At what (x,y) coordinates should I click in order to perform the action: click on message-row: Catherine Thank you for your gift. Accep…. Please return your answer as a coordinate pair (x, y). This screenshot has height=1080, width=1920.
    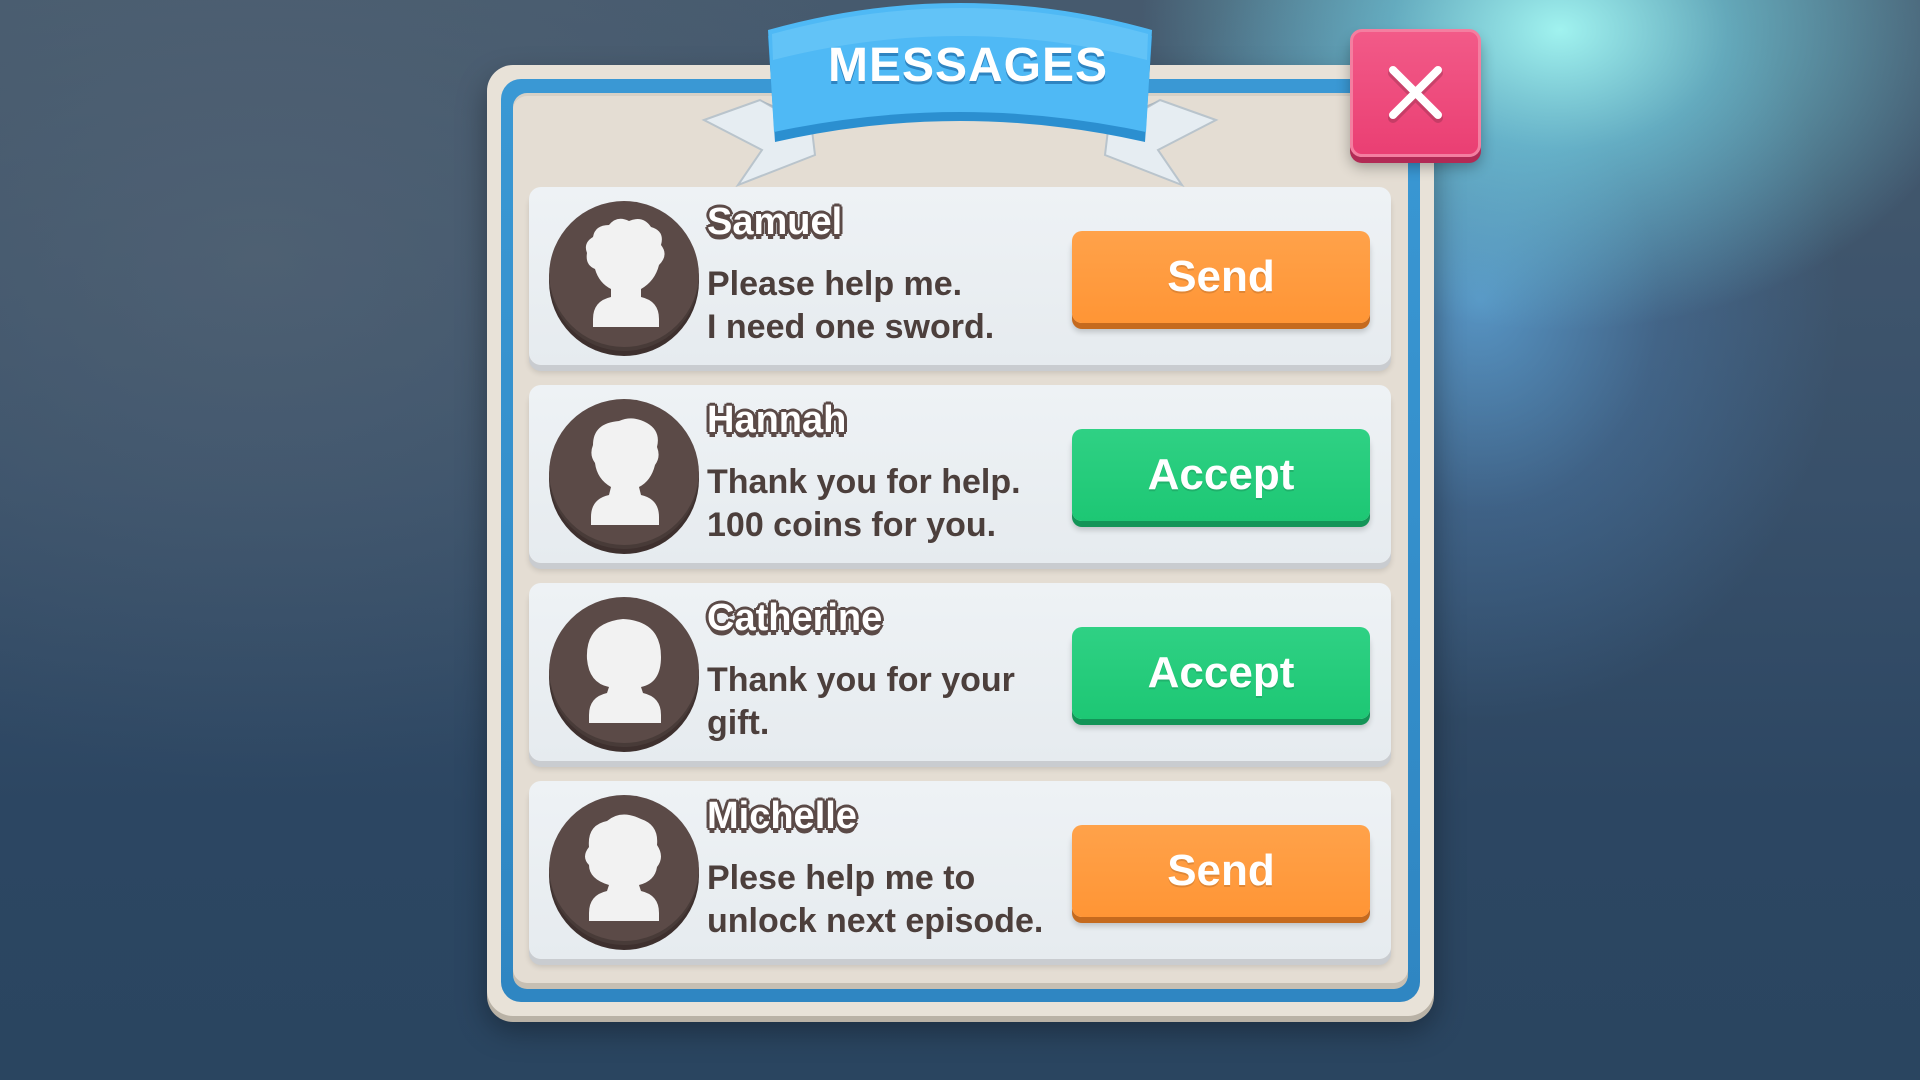
    Looking at the image, I should click on (960, 672).